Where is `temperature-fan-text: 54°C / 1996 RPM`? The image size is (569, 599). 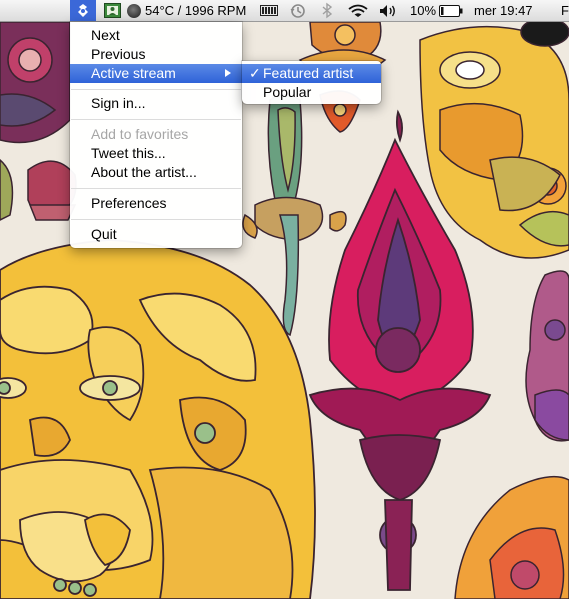 temperature-fan-text: 54°C / 1996 RPM is located at coordinates (196, 10).